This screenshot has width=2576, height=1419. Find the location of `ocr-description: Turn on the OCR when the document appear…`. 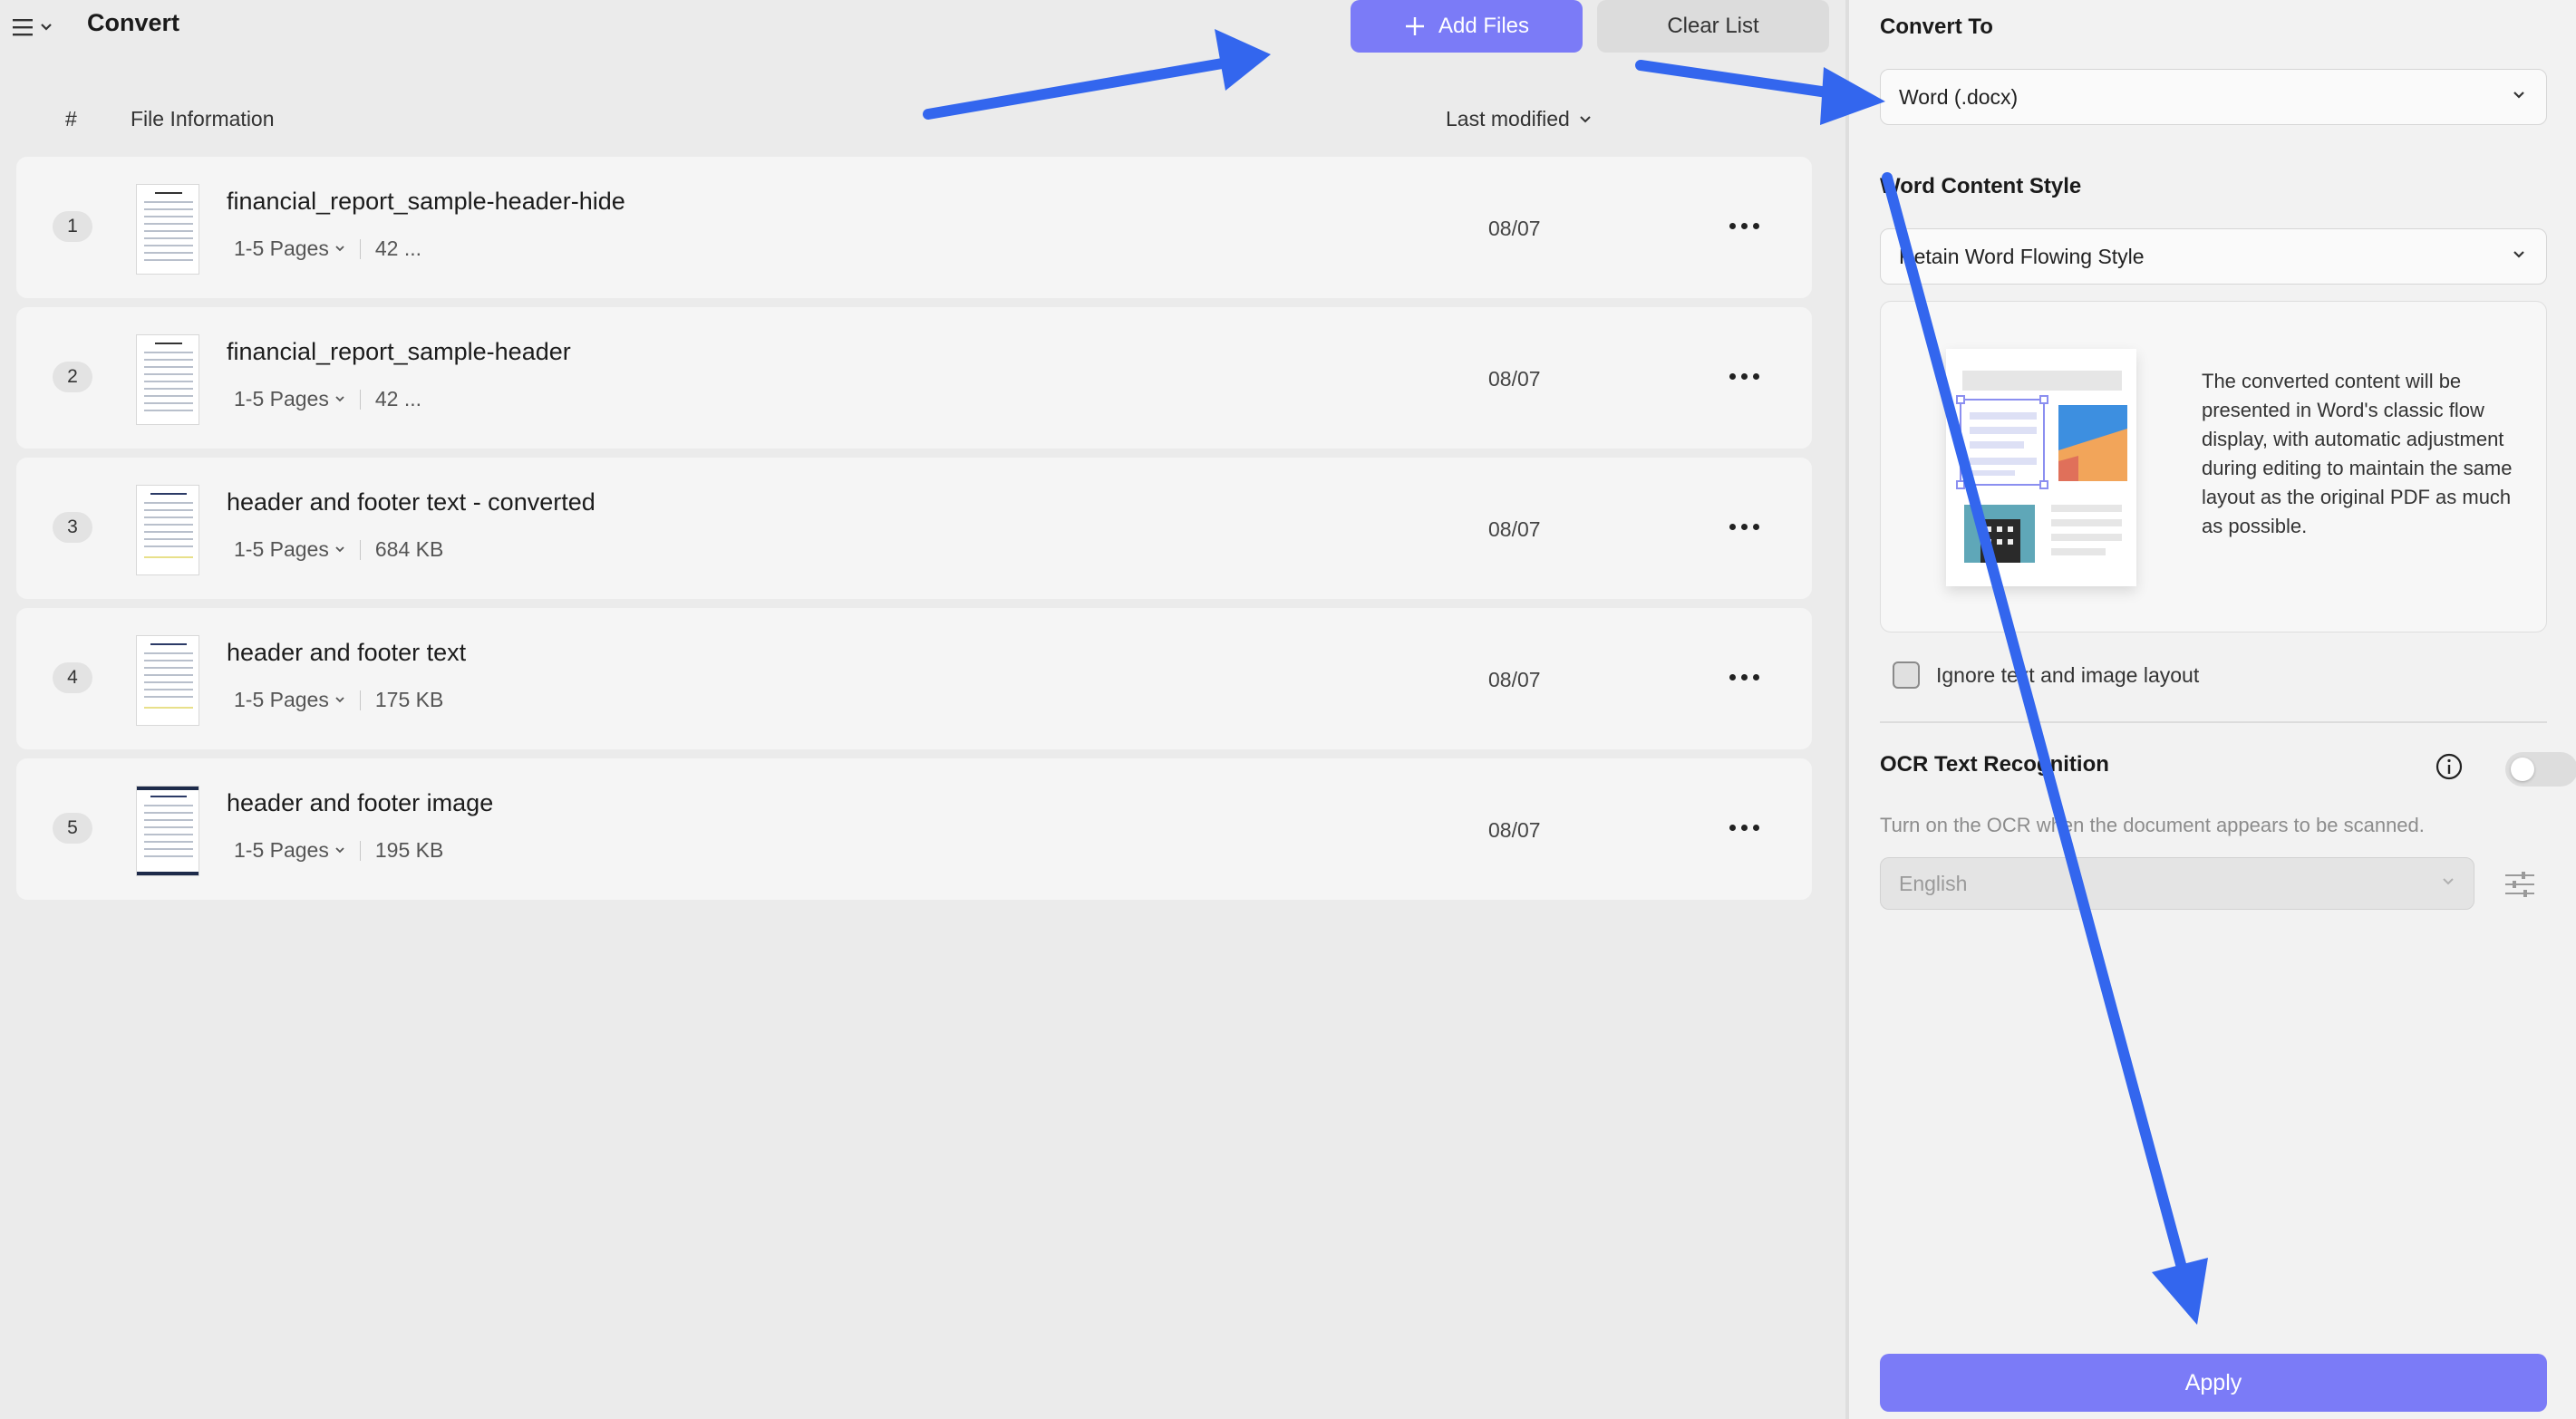

ocr-description: Turn on the OCR when the document appear… is located at coordinates (2152, 825).